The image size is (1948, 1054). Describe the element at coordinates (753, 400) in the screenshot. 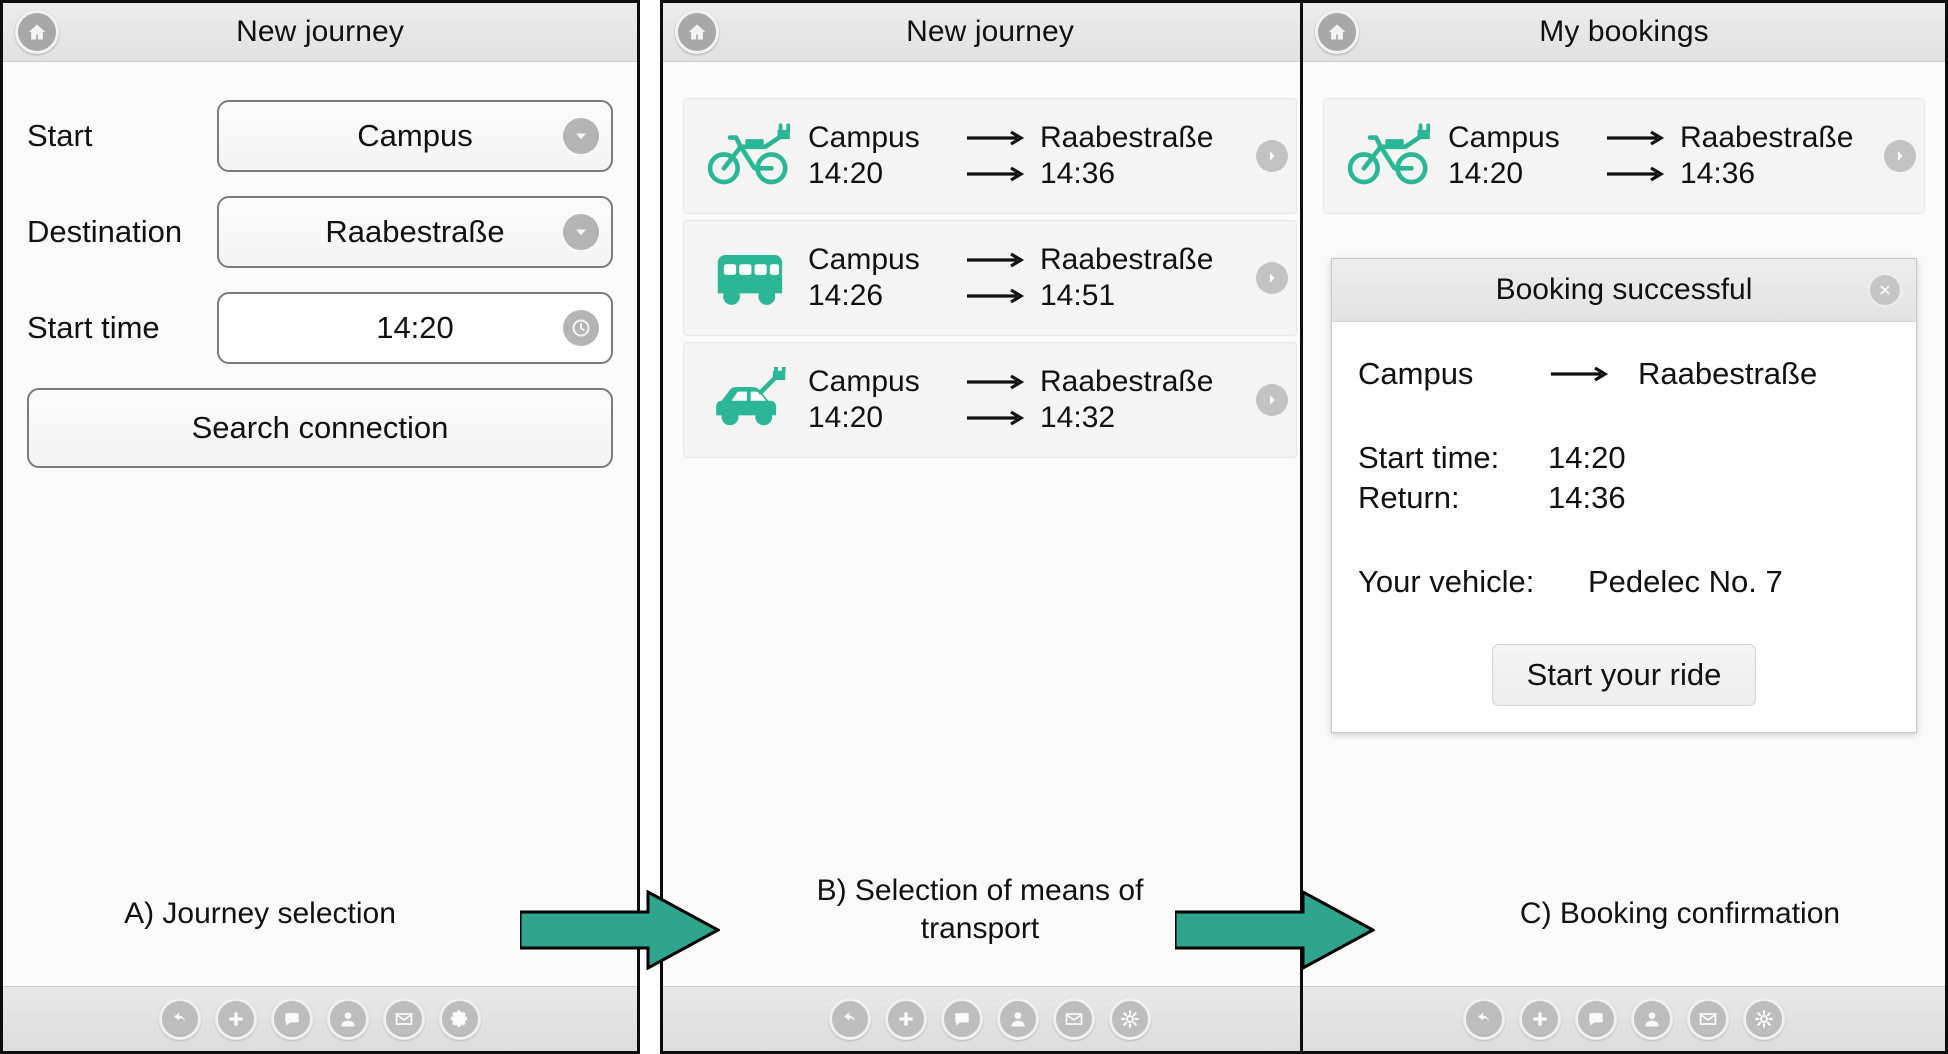

I see `electric-car-icon` at that location.